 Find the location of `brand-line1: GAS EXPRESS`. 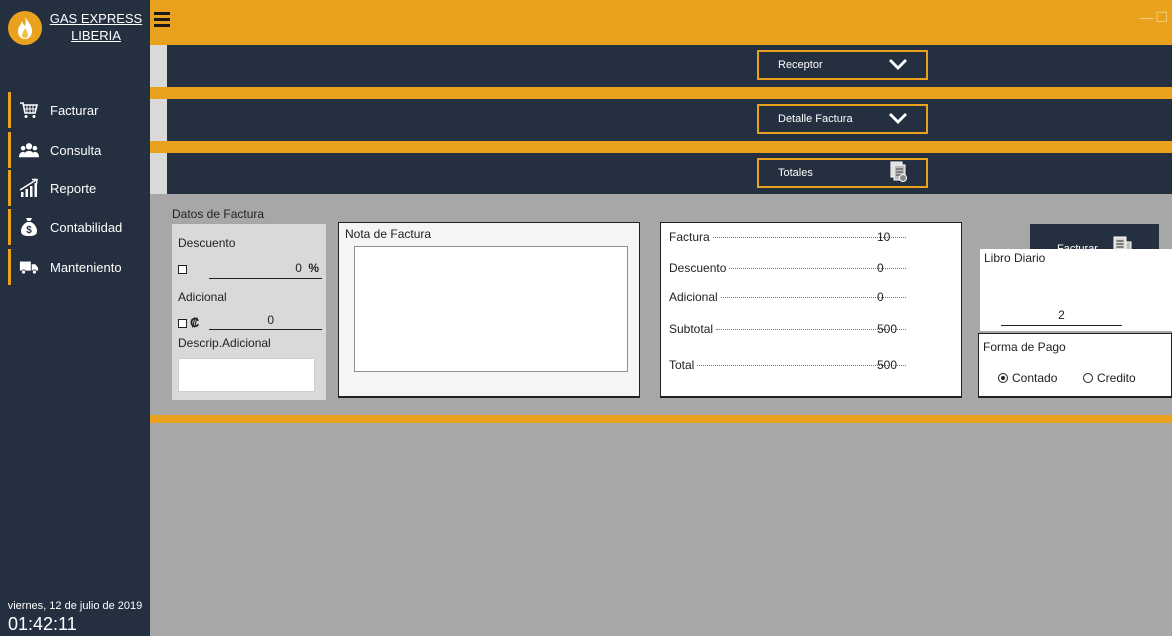

brand-line1: GAS EXPRESS is located at coordinates (96, 18).